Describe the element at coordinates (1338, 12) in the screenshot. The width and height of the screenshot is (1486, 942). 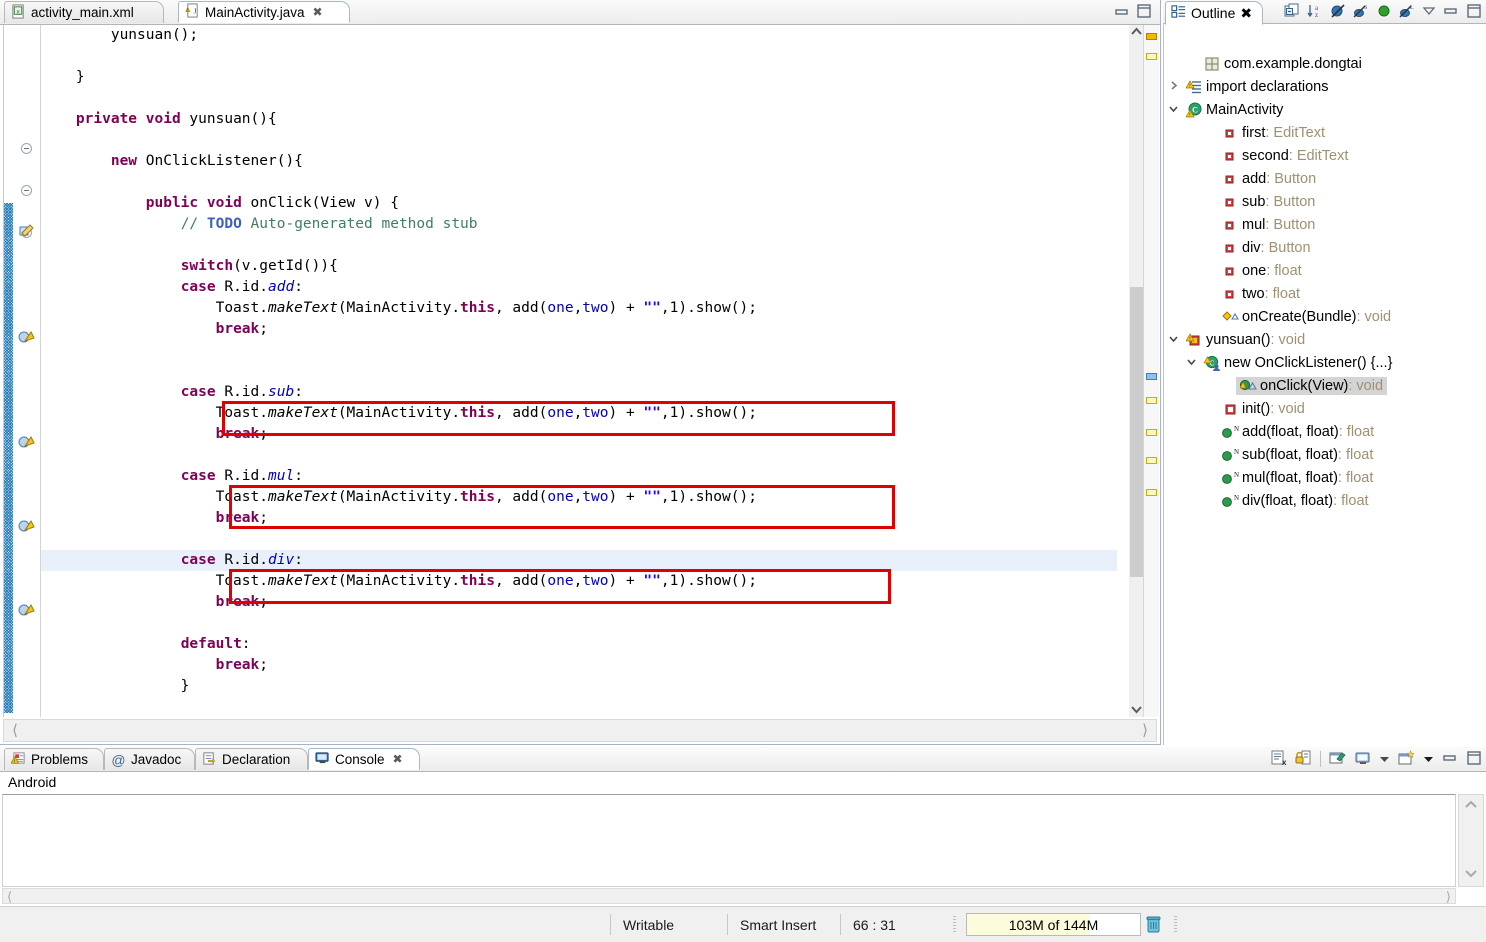
I see `hide-fields-icon` at that location.